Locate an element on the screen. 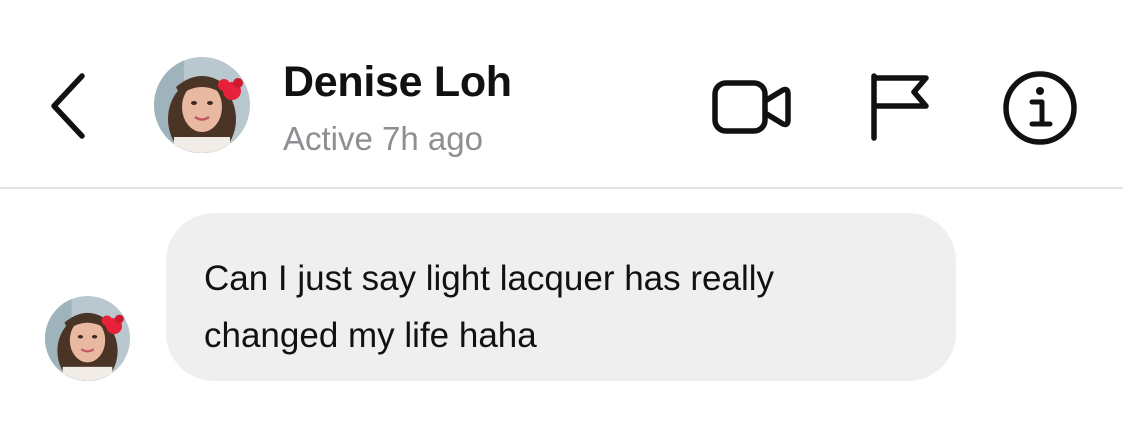  chevron-left-icon is located at coordinates (68, 106).